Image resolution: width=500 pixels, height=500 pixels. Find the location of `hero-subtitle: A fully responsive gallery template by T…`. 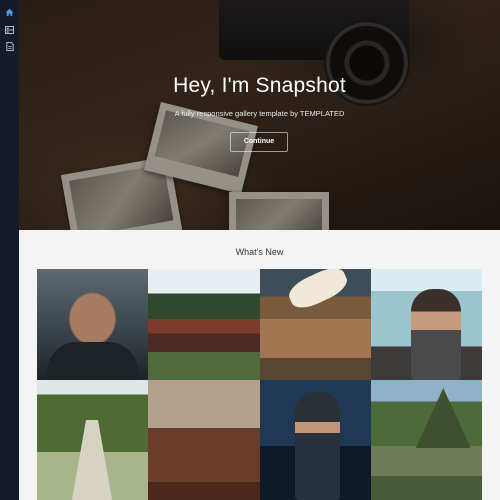

hero-subtitle: A fully responsive gallery template by T… is located at coordinates (259, 113).